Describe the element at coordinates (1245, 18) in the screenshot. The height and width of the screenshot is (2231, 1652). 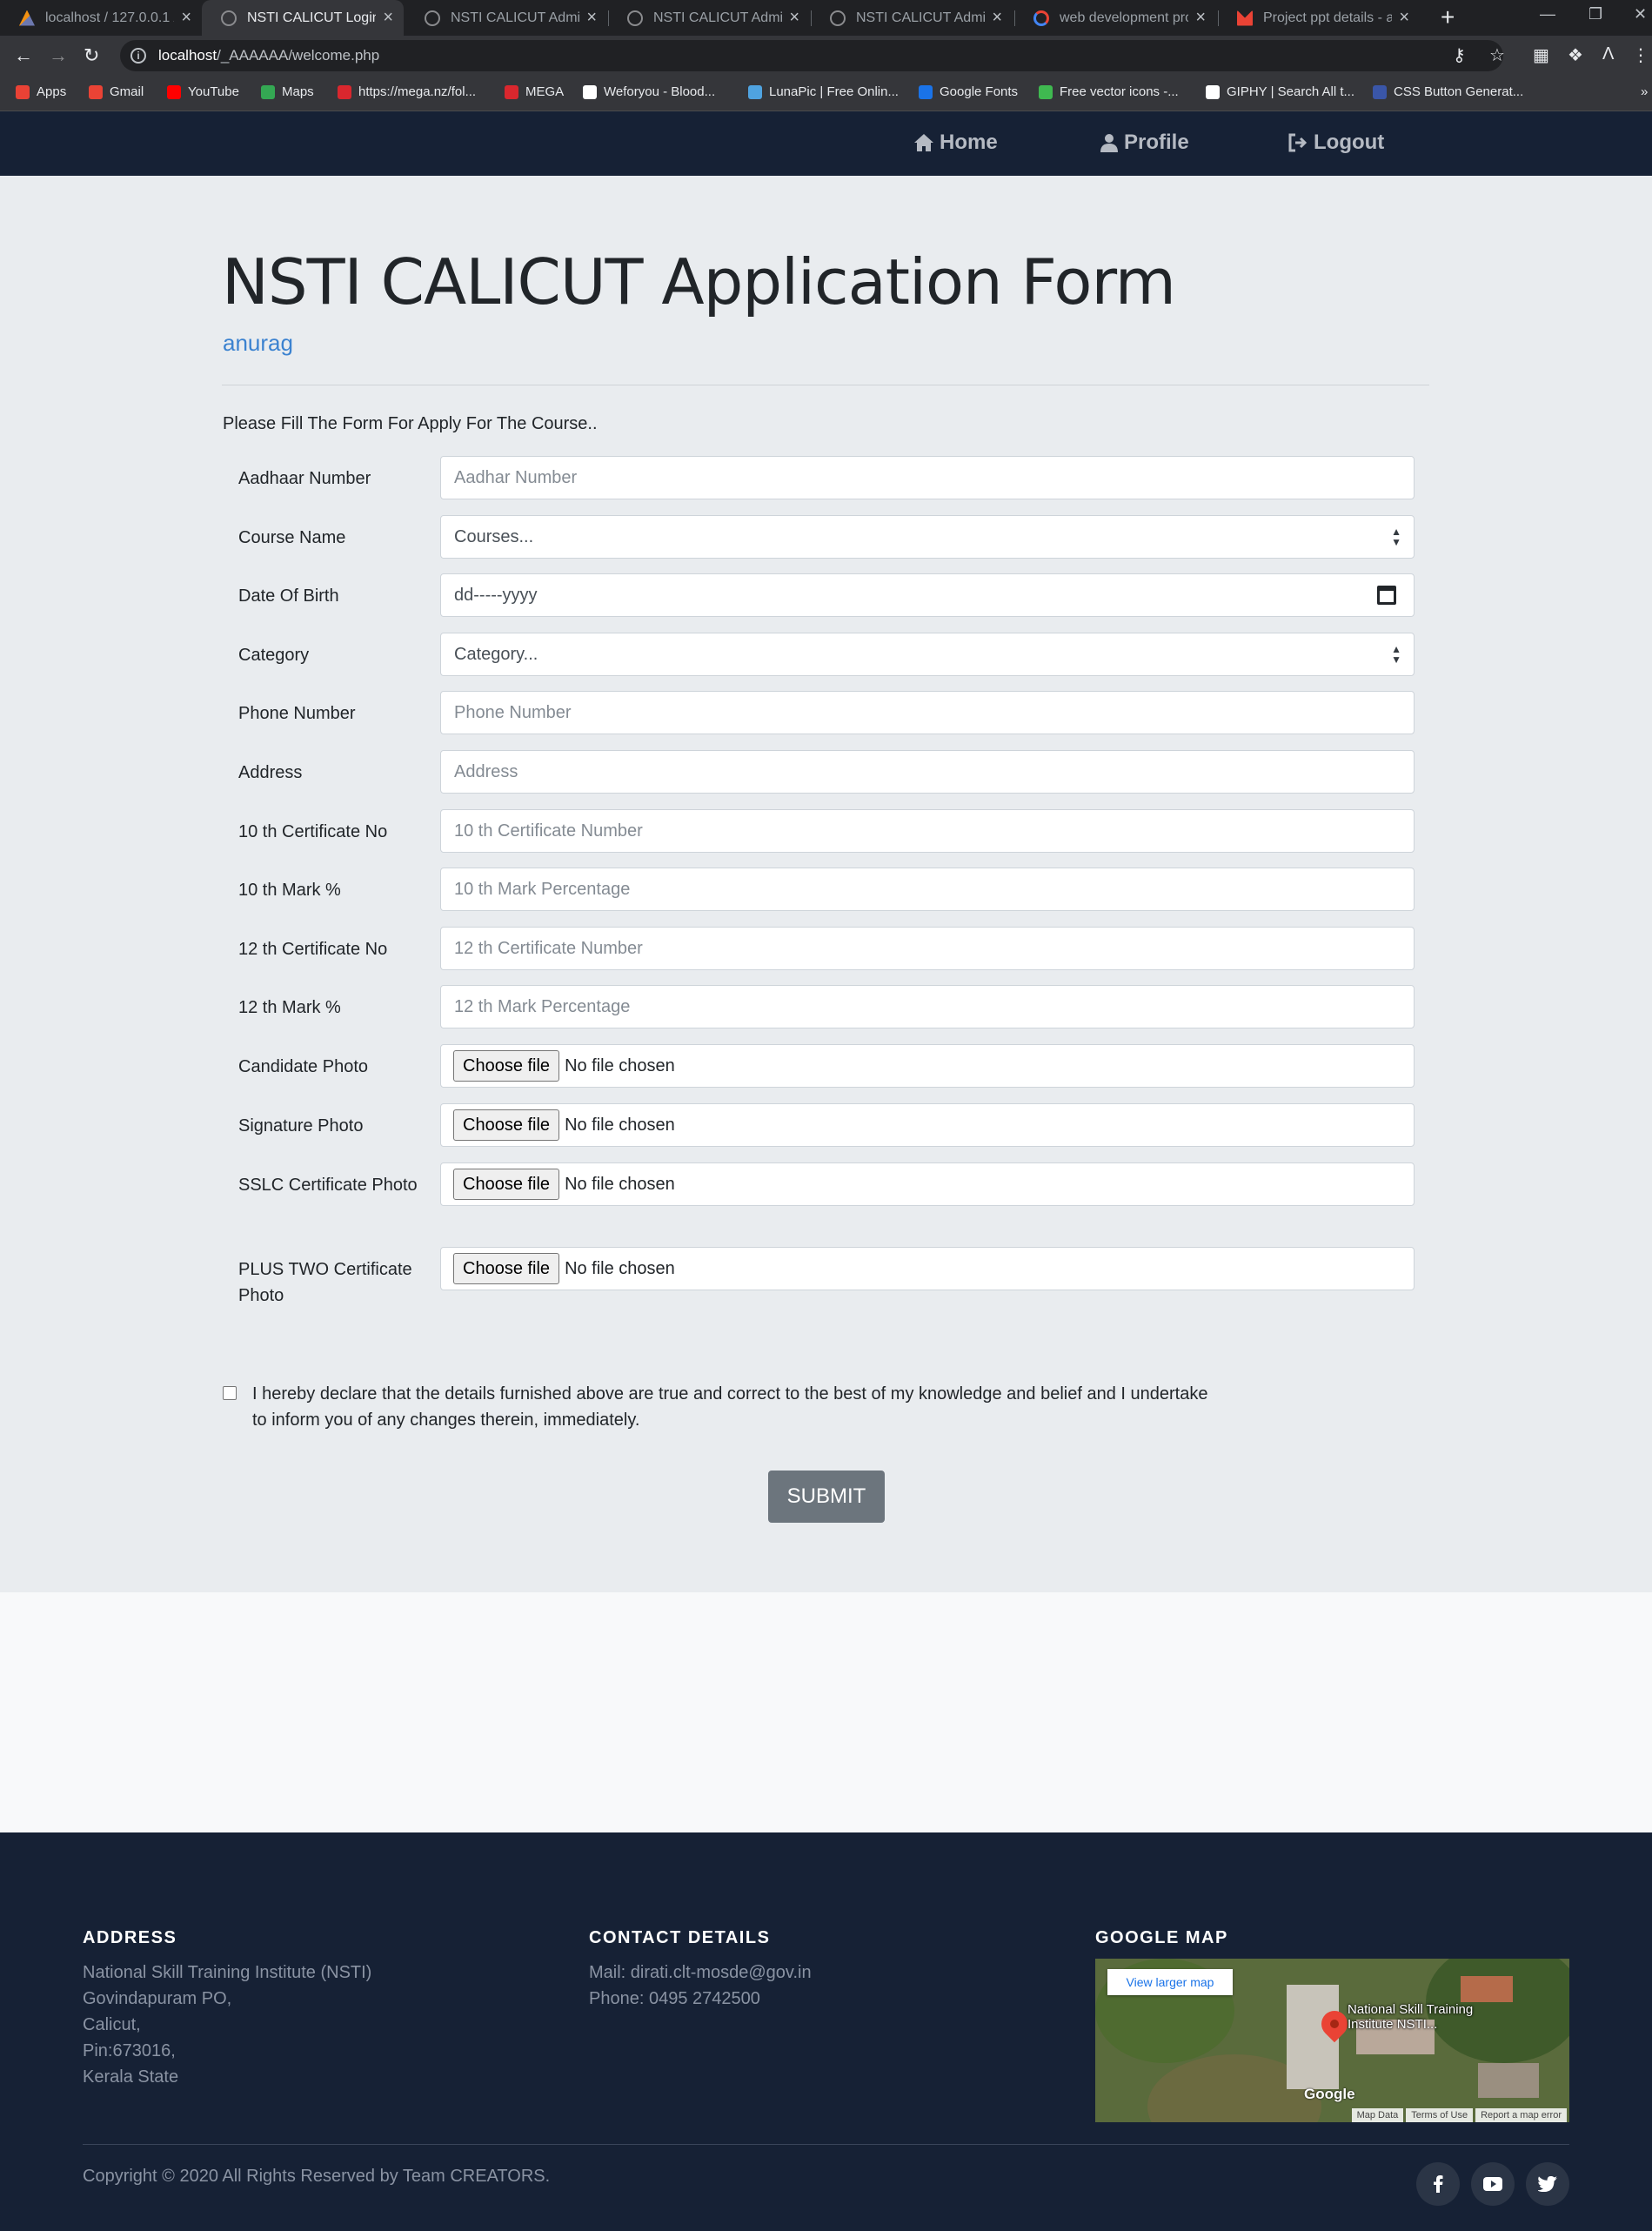
I see `gmail-icon` at that location.